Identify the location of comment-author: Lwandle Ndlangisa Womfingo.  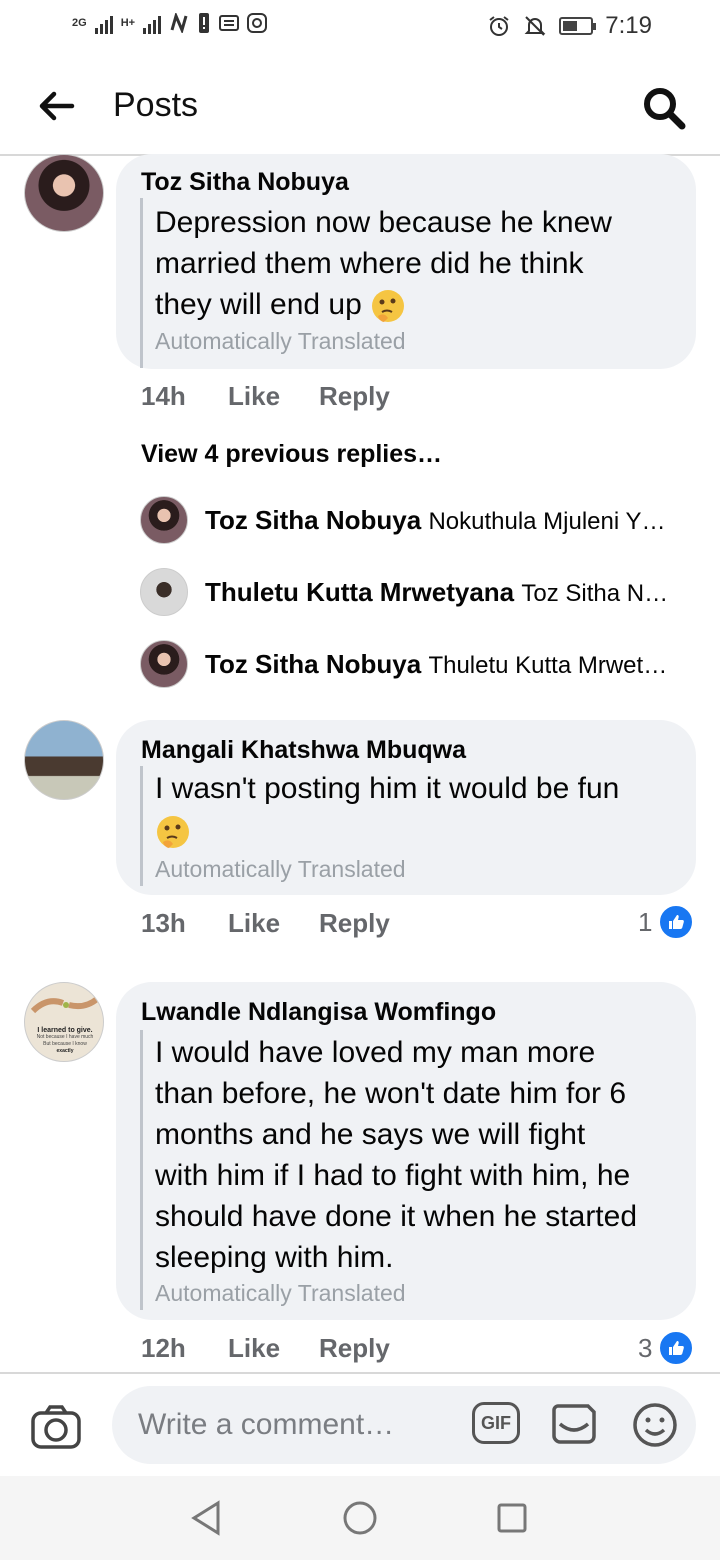
(318, 1012).